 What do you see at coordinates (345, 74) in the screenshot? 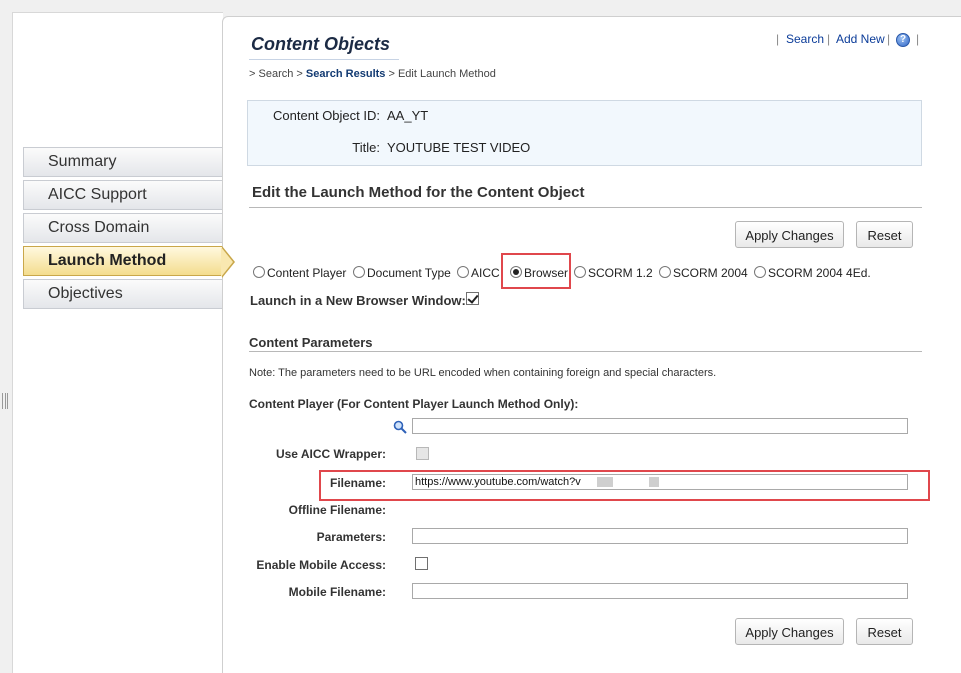
I see `breadcrumb-search-results: Search Results` at bounding box center [345, 74].